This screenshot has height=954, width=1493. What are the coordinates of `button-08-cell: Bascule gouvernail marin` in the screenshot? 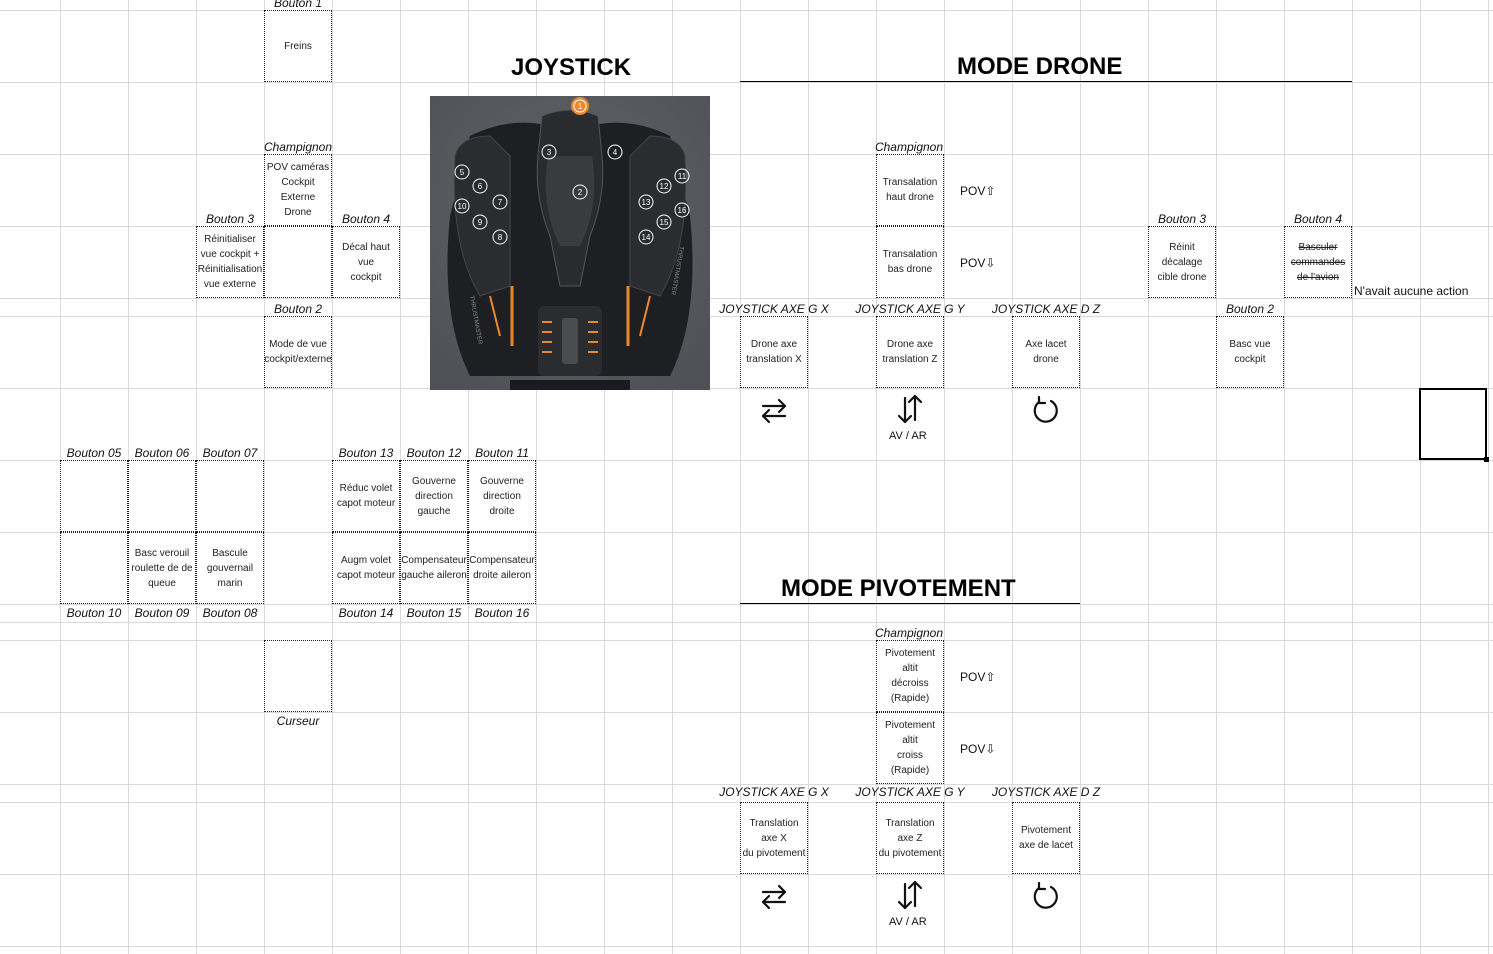 It's located at (230, 568).